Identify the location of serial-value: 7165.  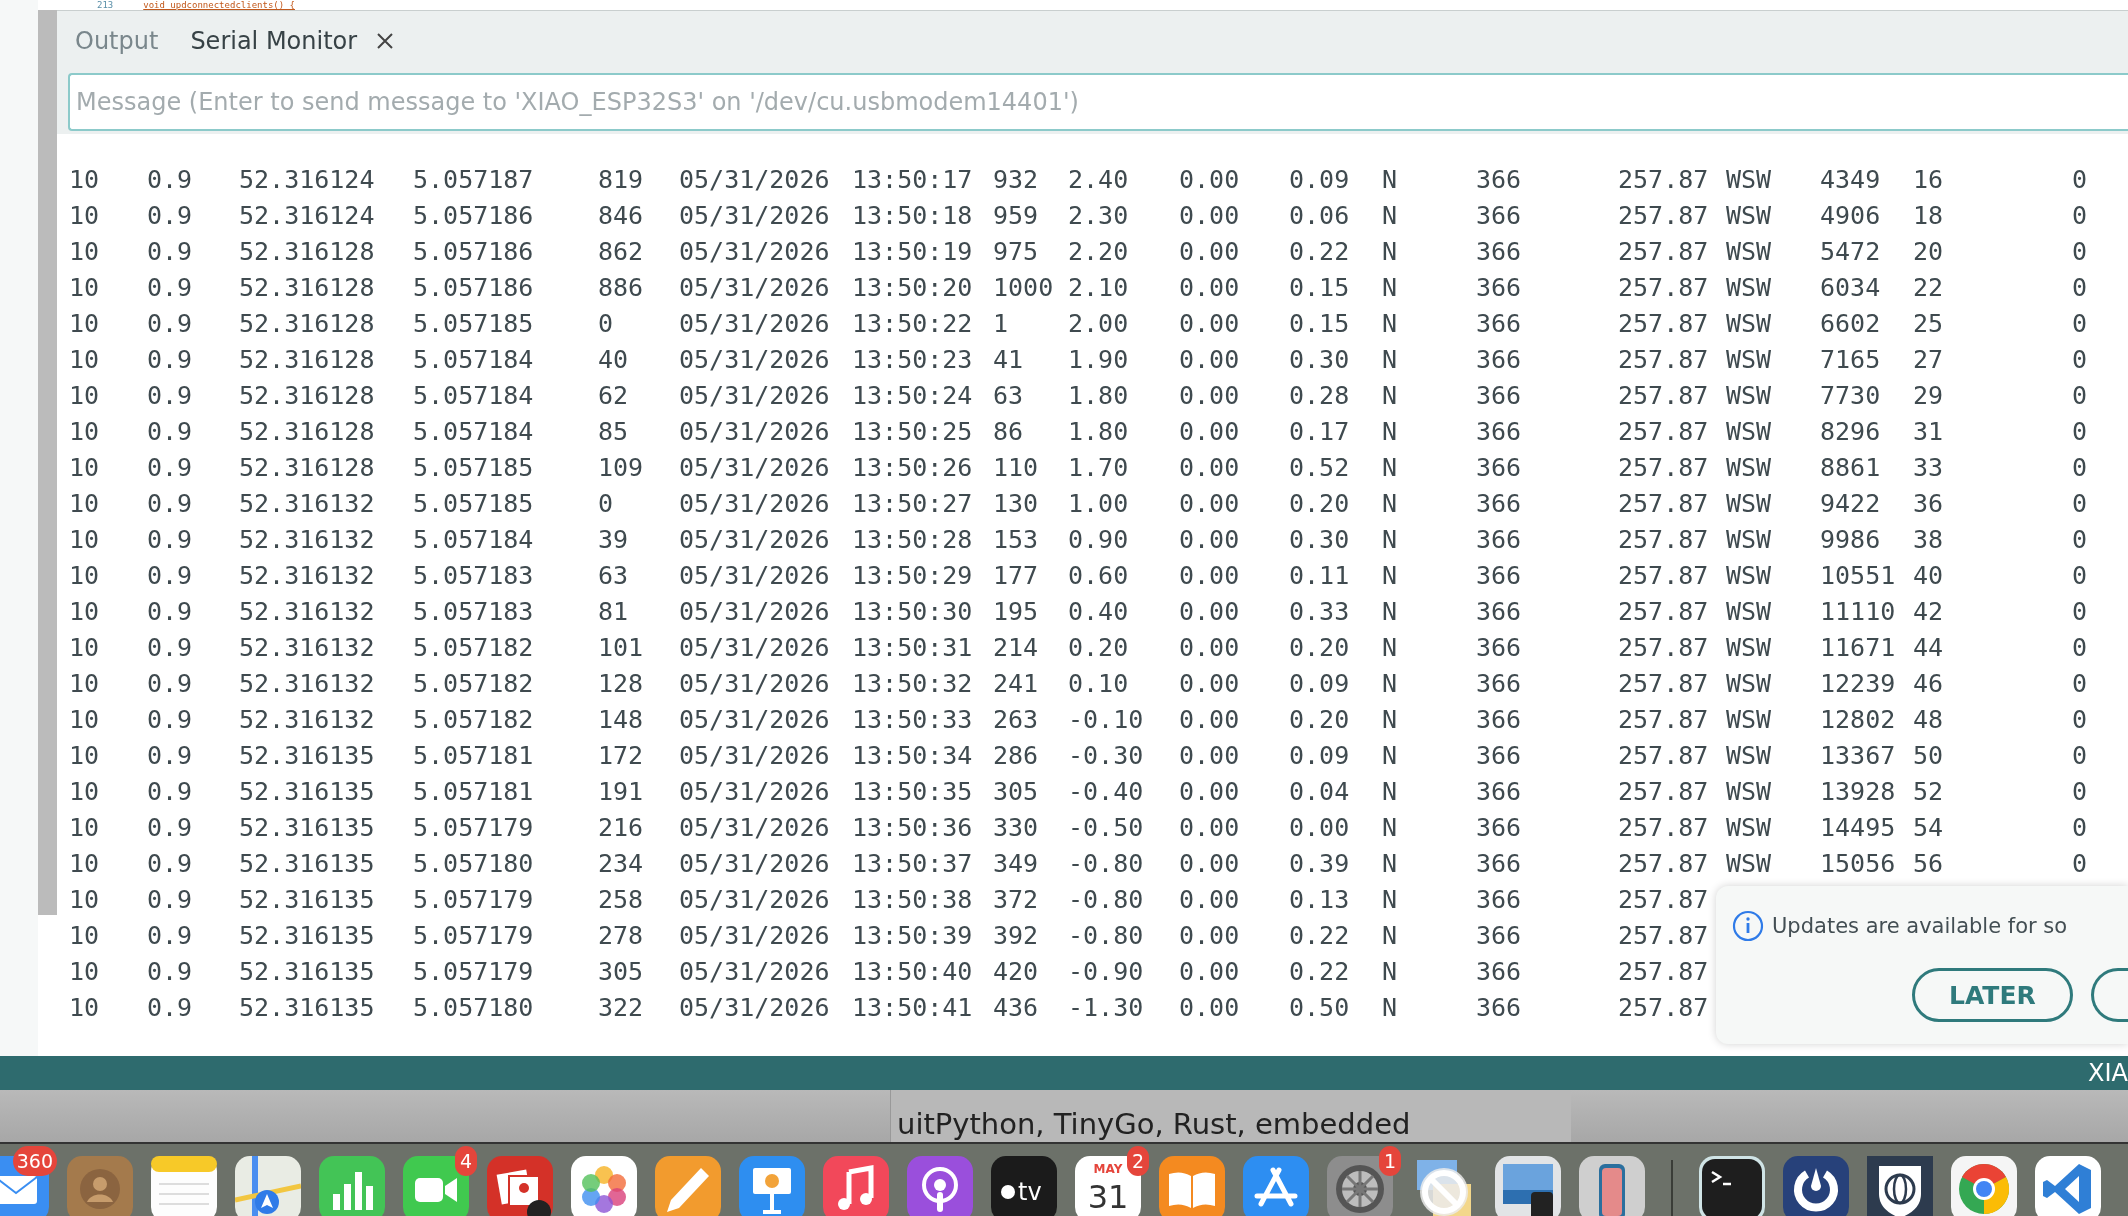
(1850, 360).